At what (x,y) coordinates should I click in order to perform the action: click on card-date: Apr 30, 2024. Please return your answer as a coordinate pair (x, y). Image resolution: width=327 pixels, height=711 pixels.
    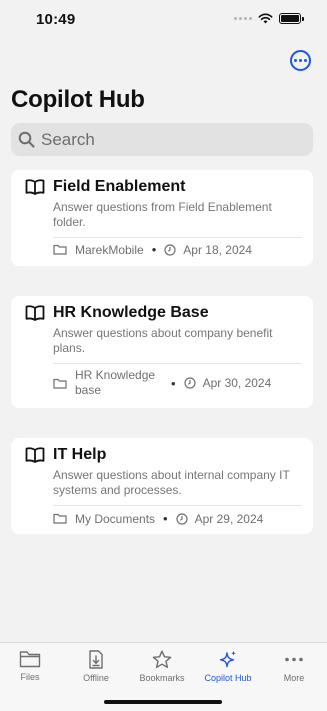
    Looking at the image, I should click on (237, 383).